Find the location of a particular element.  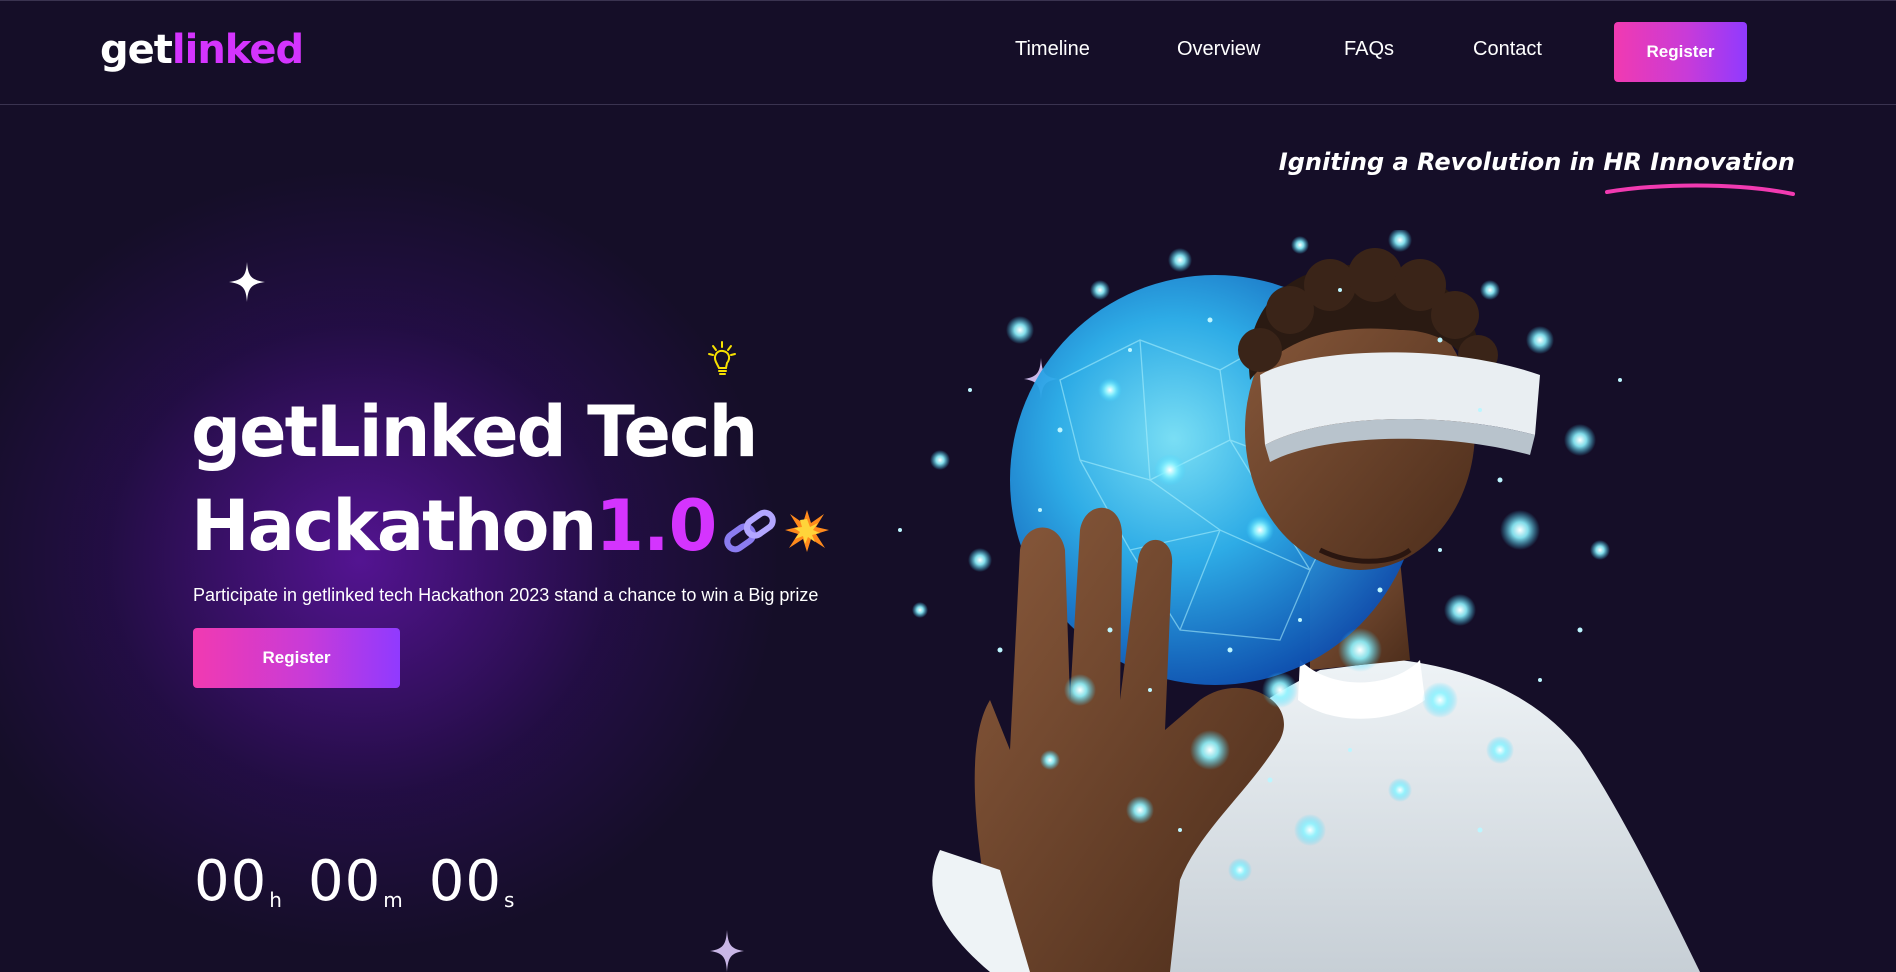

countdown-minutes-unit: m is located at coordinates (393, 900).